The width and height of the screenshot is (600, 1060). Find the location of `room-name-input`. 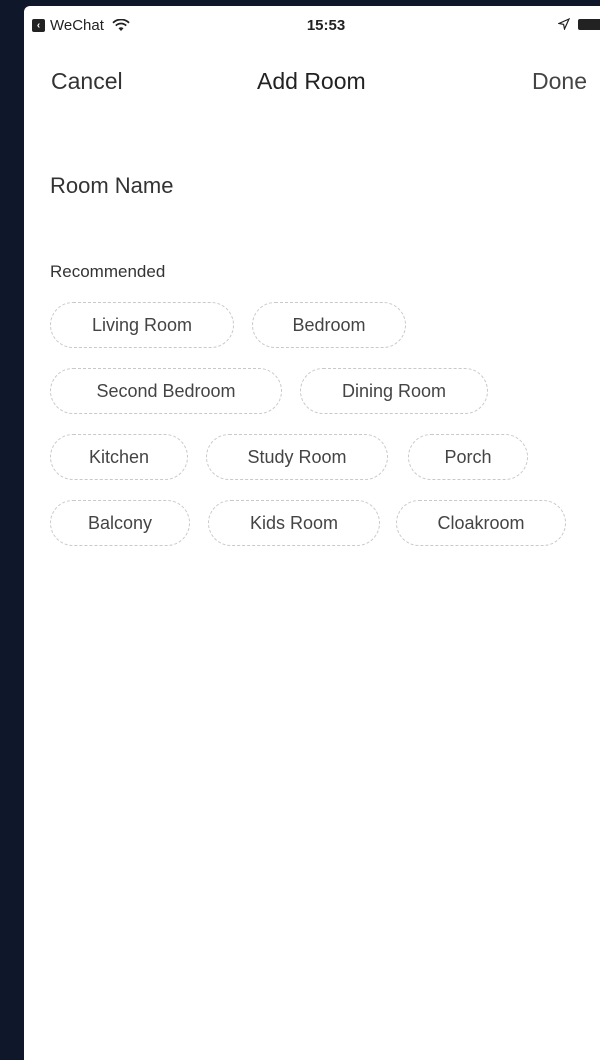

room-name-input is located at coordinates (310, 186).